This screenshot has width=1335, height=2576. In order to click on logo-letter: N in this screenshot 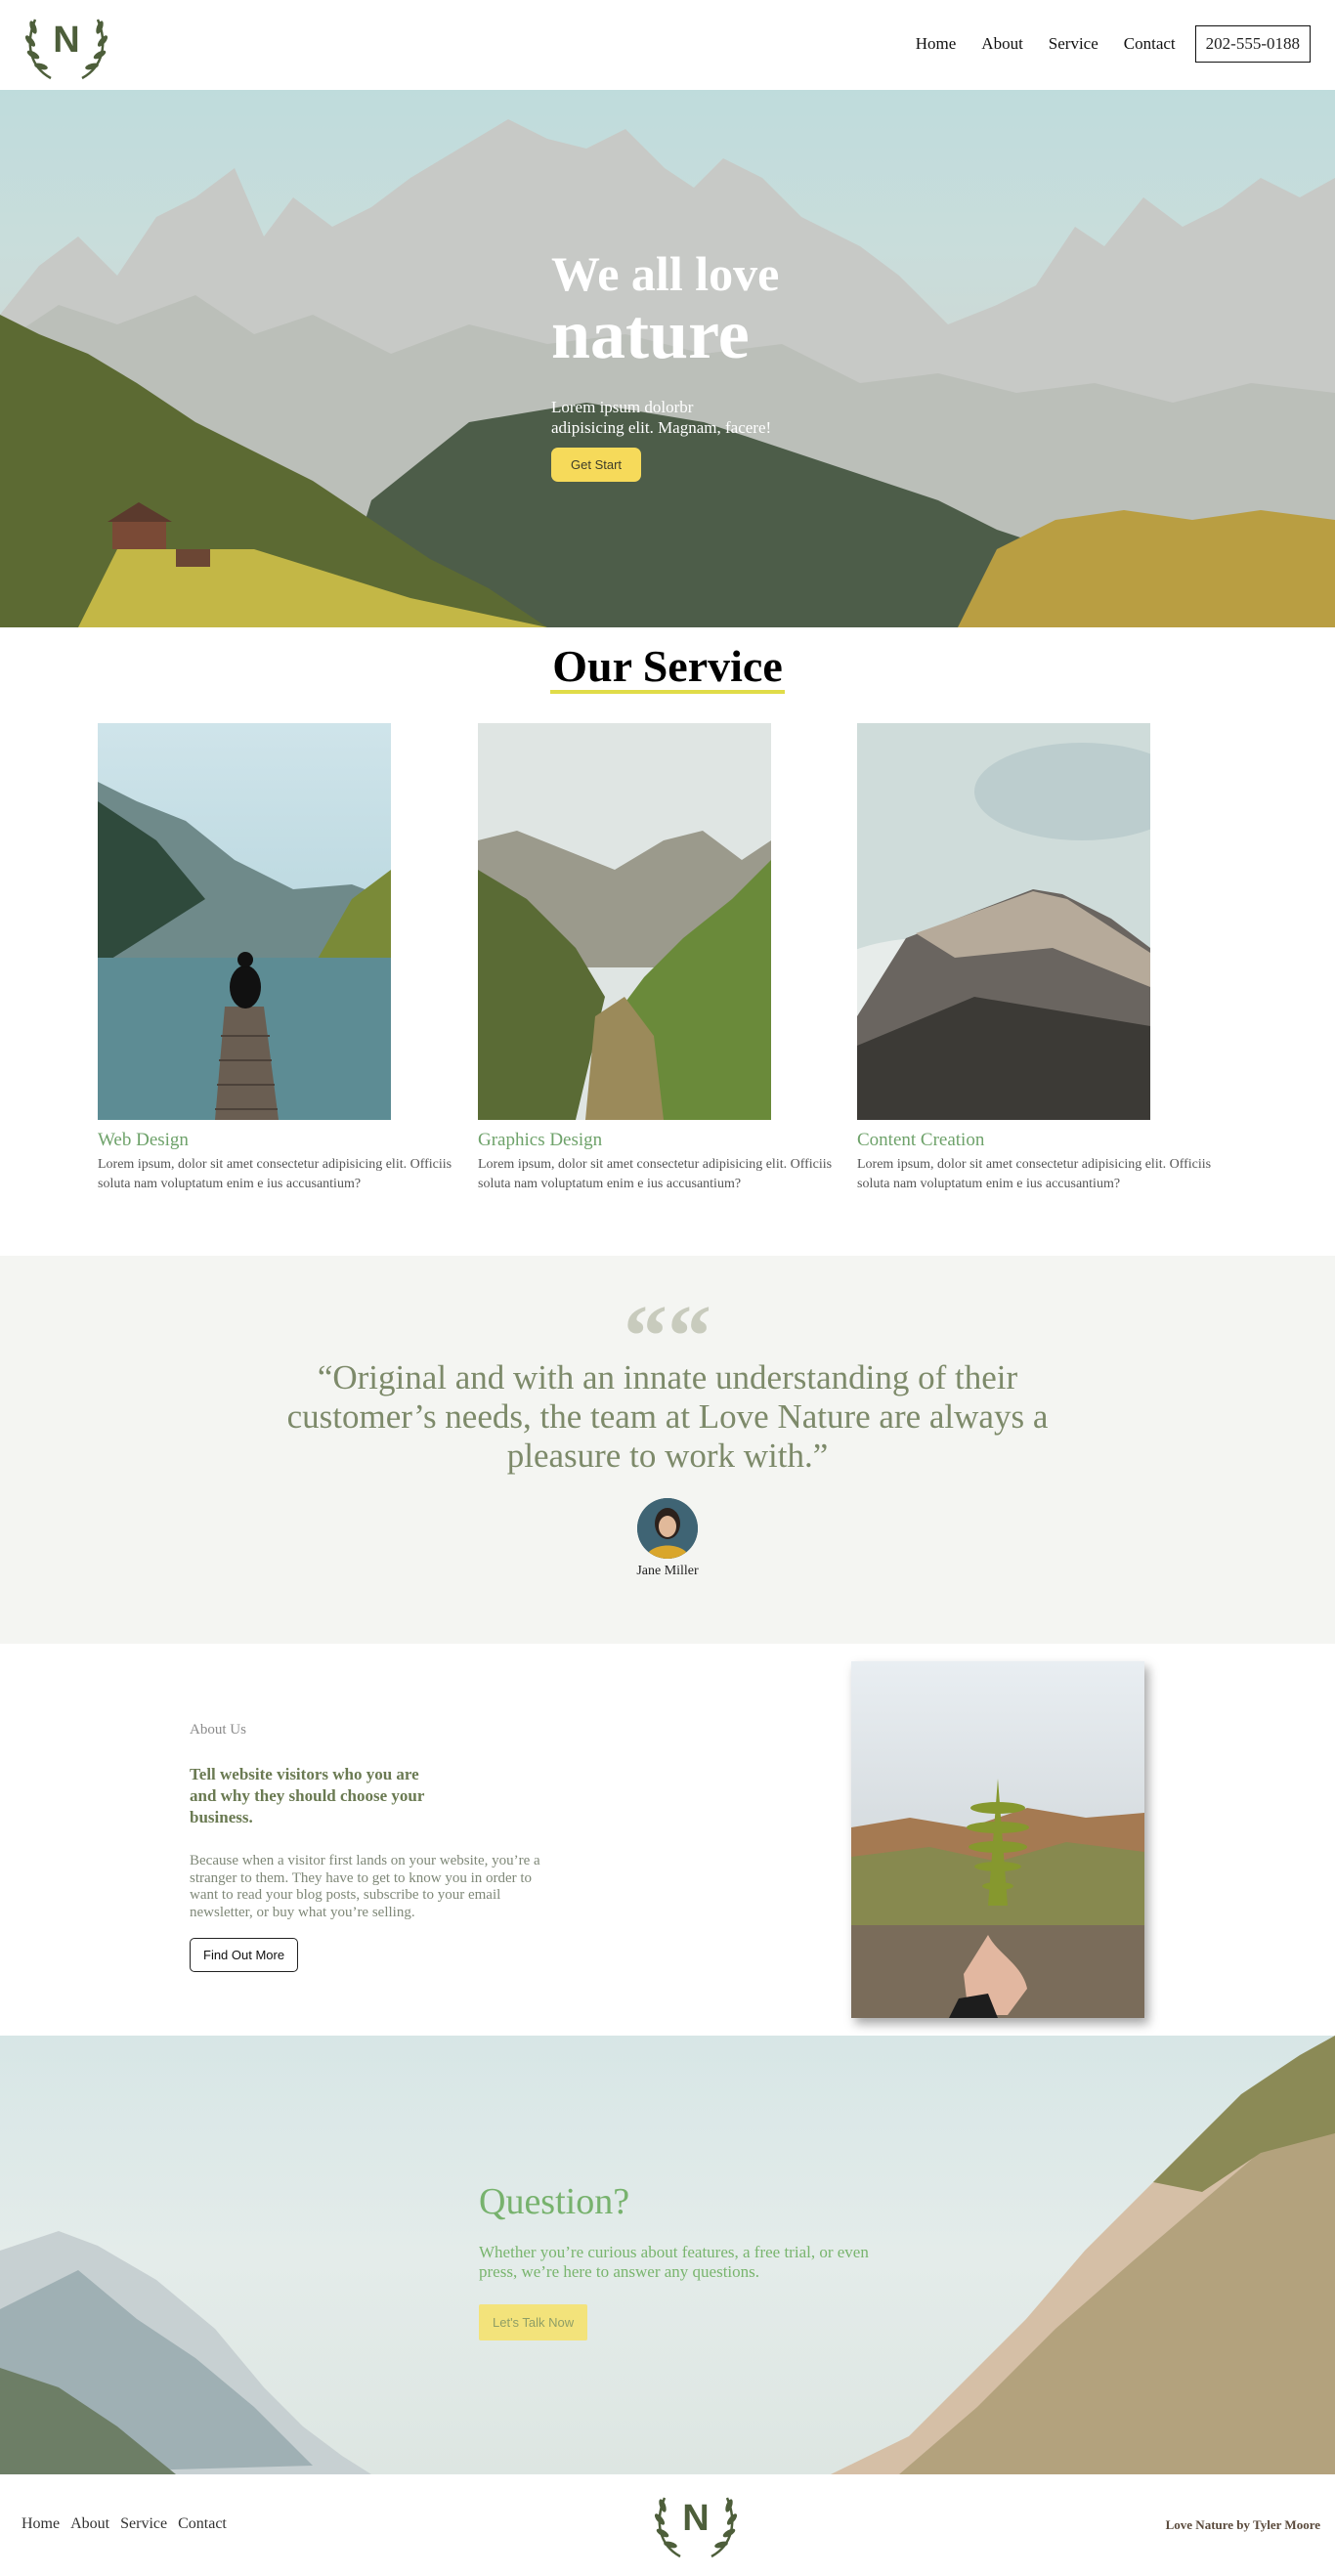, I will do `click(66, 41)`.